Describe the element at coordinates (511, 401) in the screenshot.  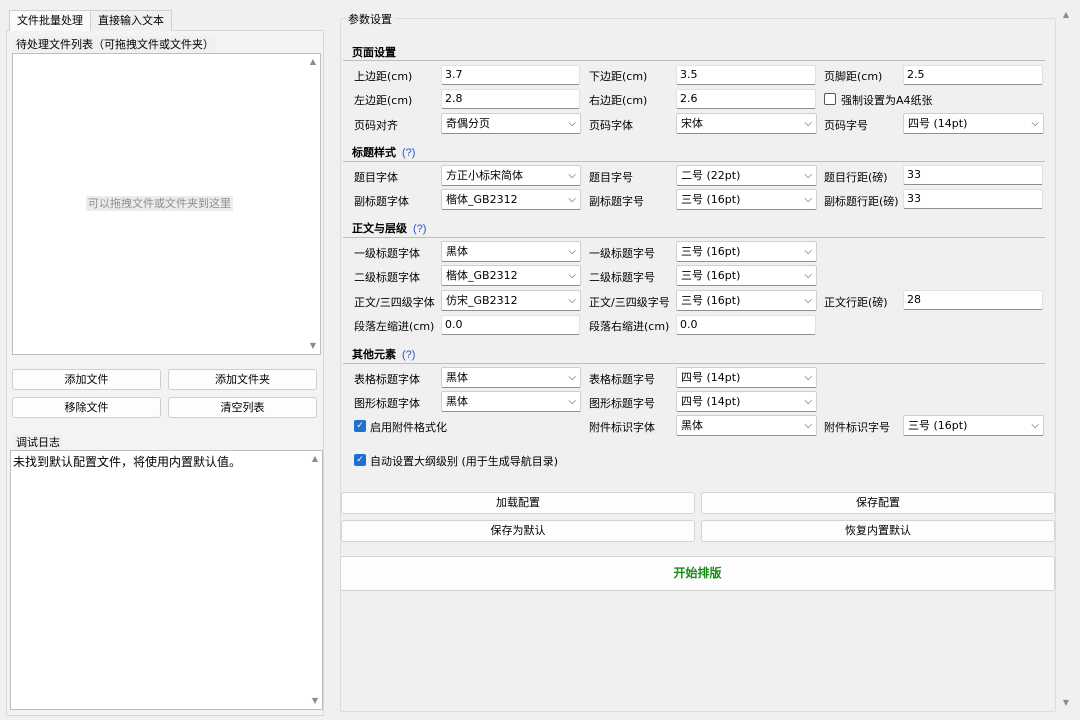
I see `figure-font-select: 黑体 ⌵` at that location.